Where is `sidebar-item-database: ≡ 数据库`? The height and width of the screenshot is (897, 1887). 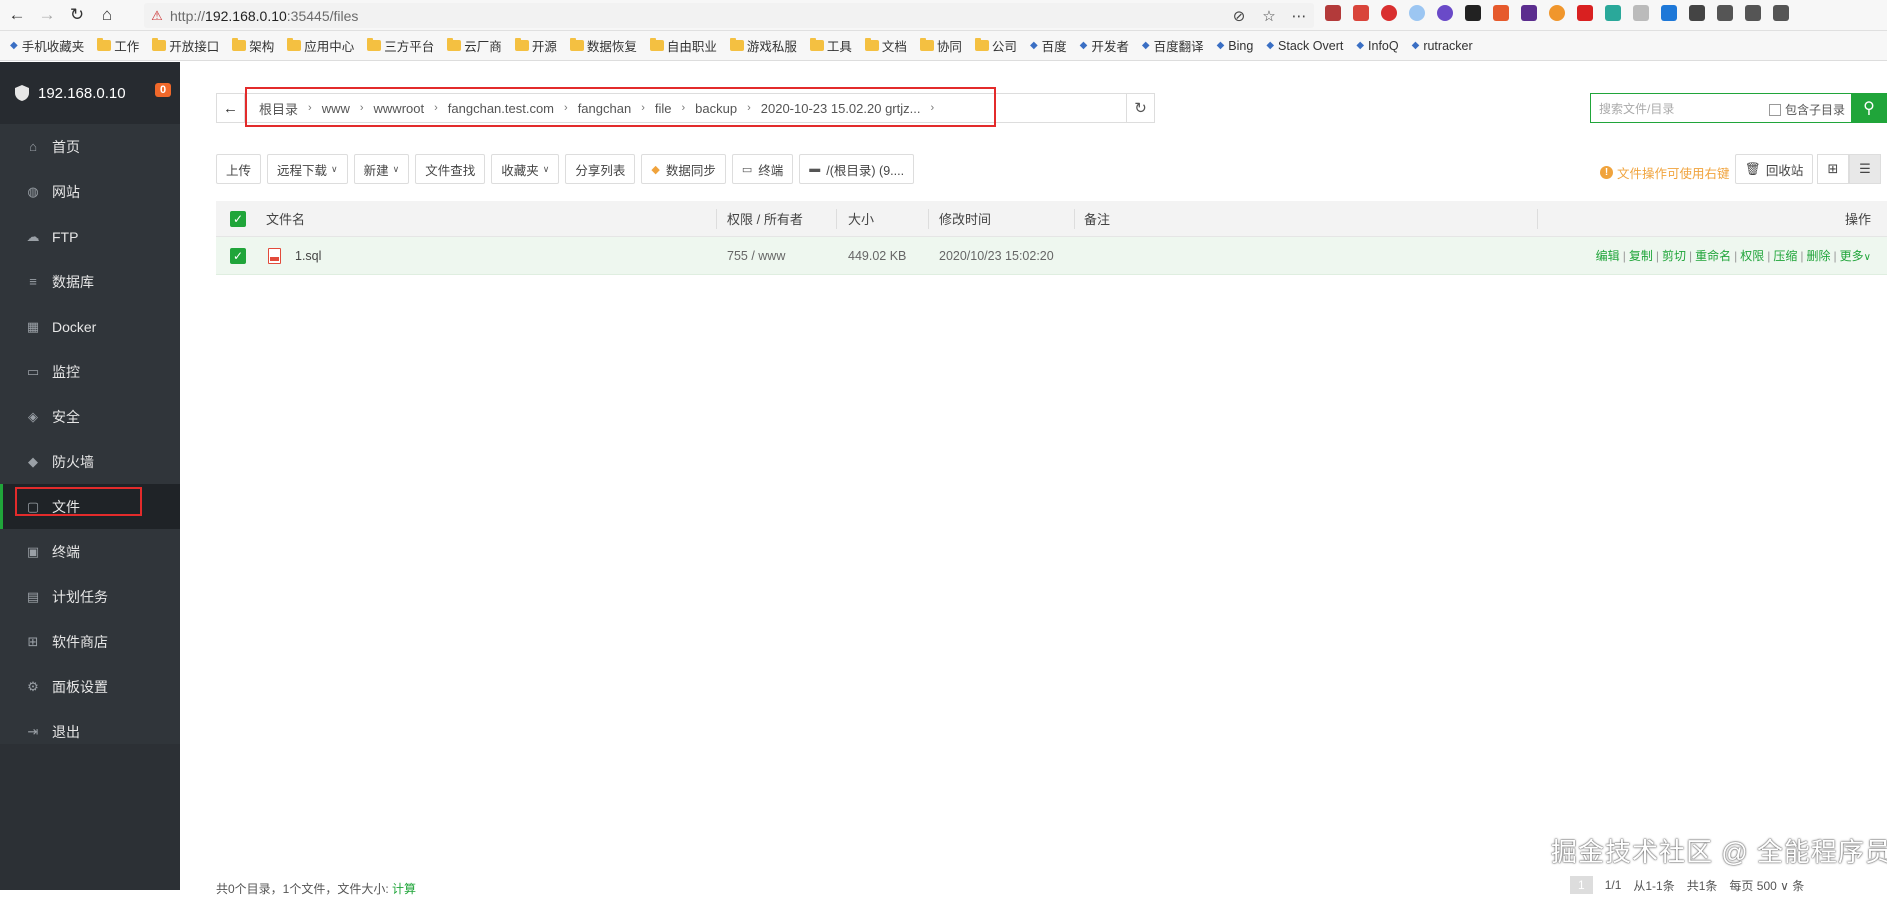 sidebar-item-database: ≡ 数据库 is located at coordinates (90, 281).